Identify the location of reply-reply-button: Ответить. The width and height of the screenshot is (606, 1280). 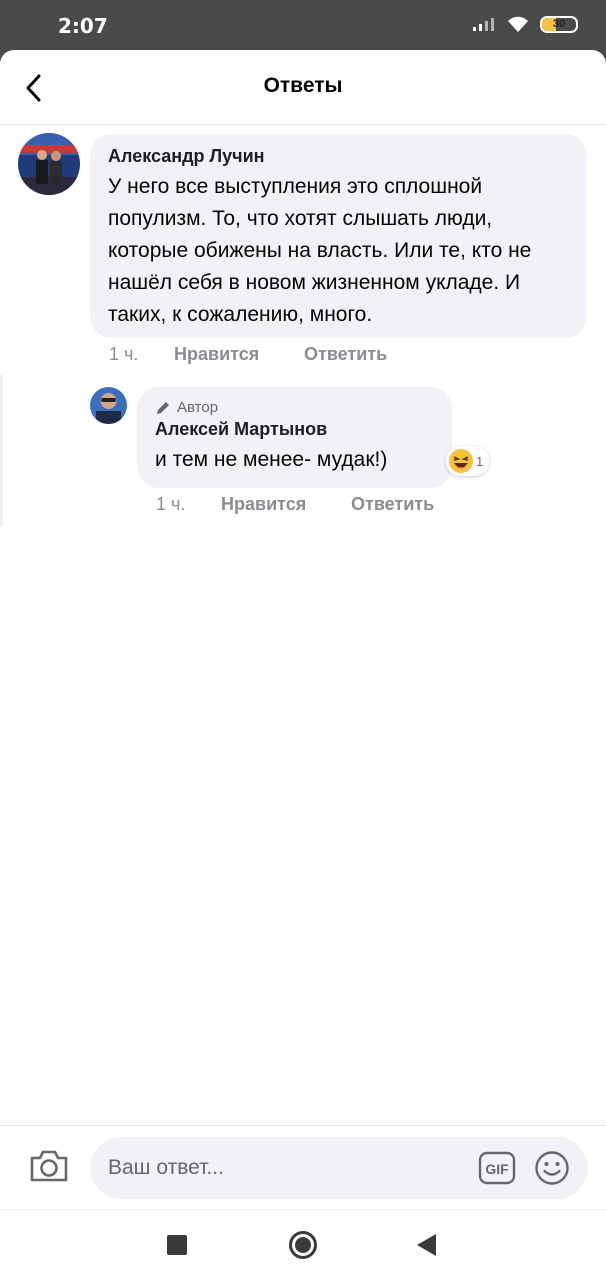
(392, 504).